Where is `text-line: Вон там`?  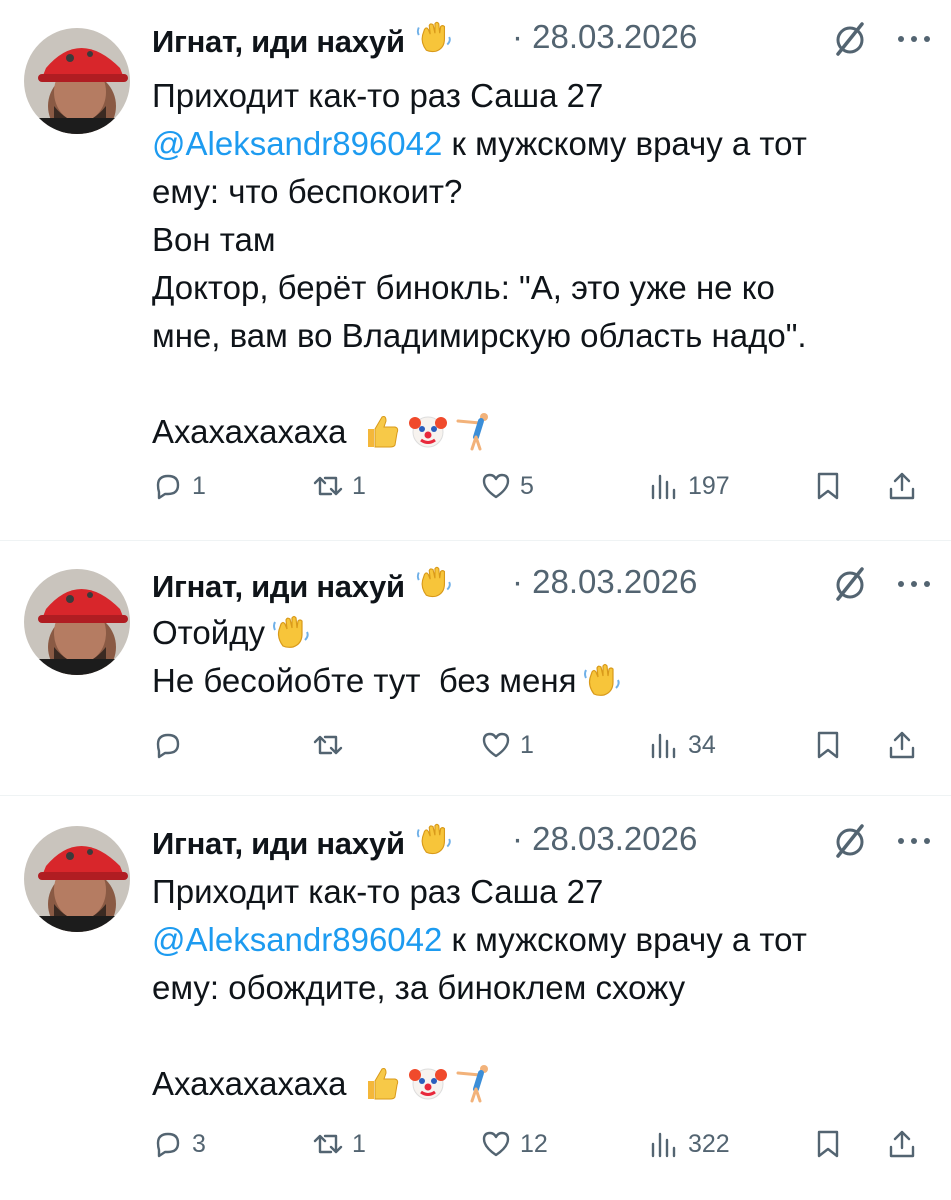
text-line: Вон там is located at coordinates (214, 239).